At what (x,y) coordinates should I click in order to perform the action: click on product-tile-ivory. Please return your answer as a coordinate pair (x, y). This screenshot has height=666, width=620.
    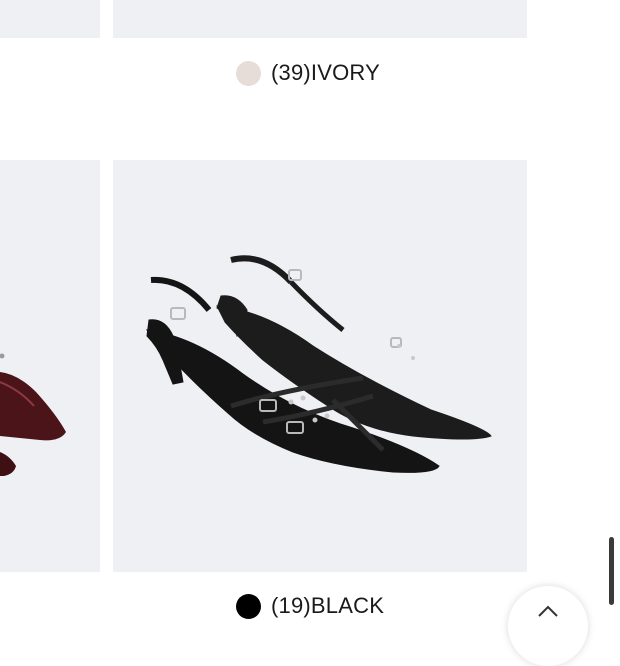
    Looking at the image, I should click on (320, 19).